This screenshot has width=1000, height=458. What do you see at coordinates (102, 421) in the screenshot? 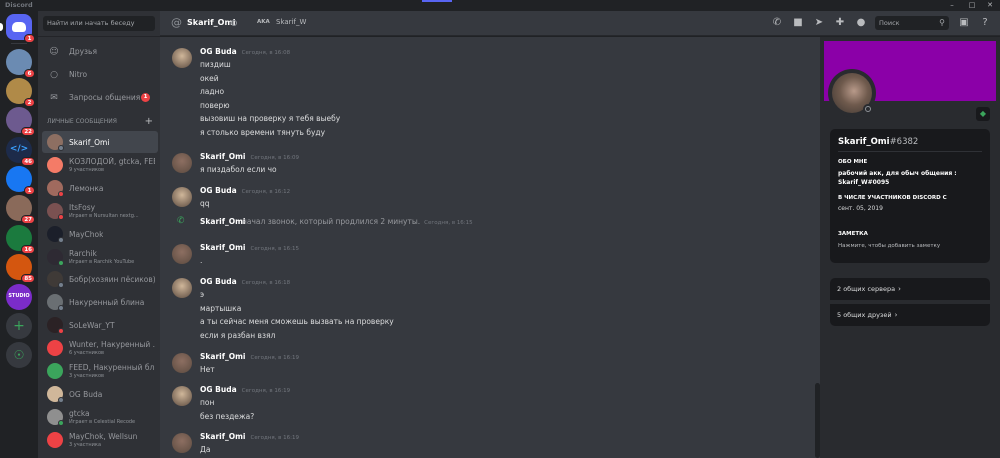
I see `dm-subtitle: Играет в Celestial Recode` at bounding box center [102, 421].